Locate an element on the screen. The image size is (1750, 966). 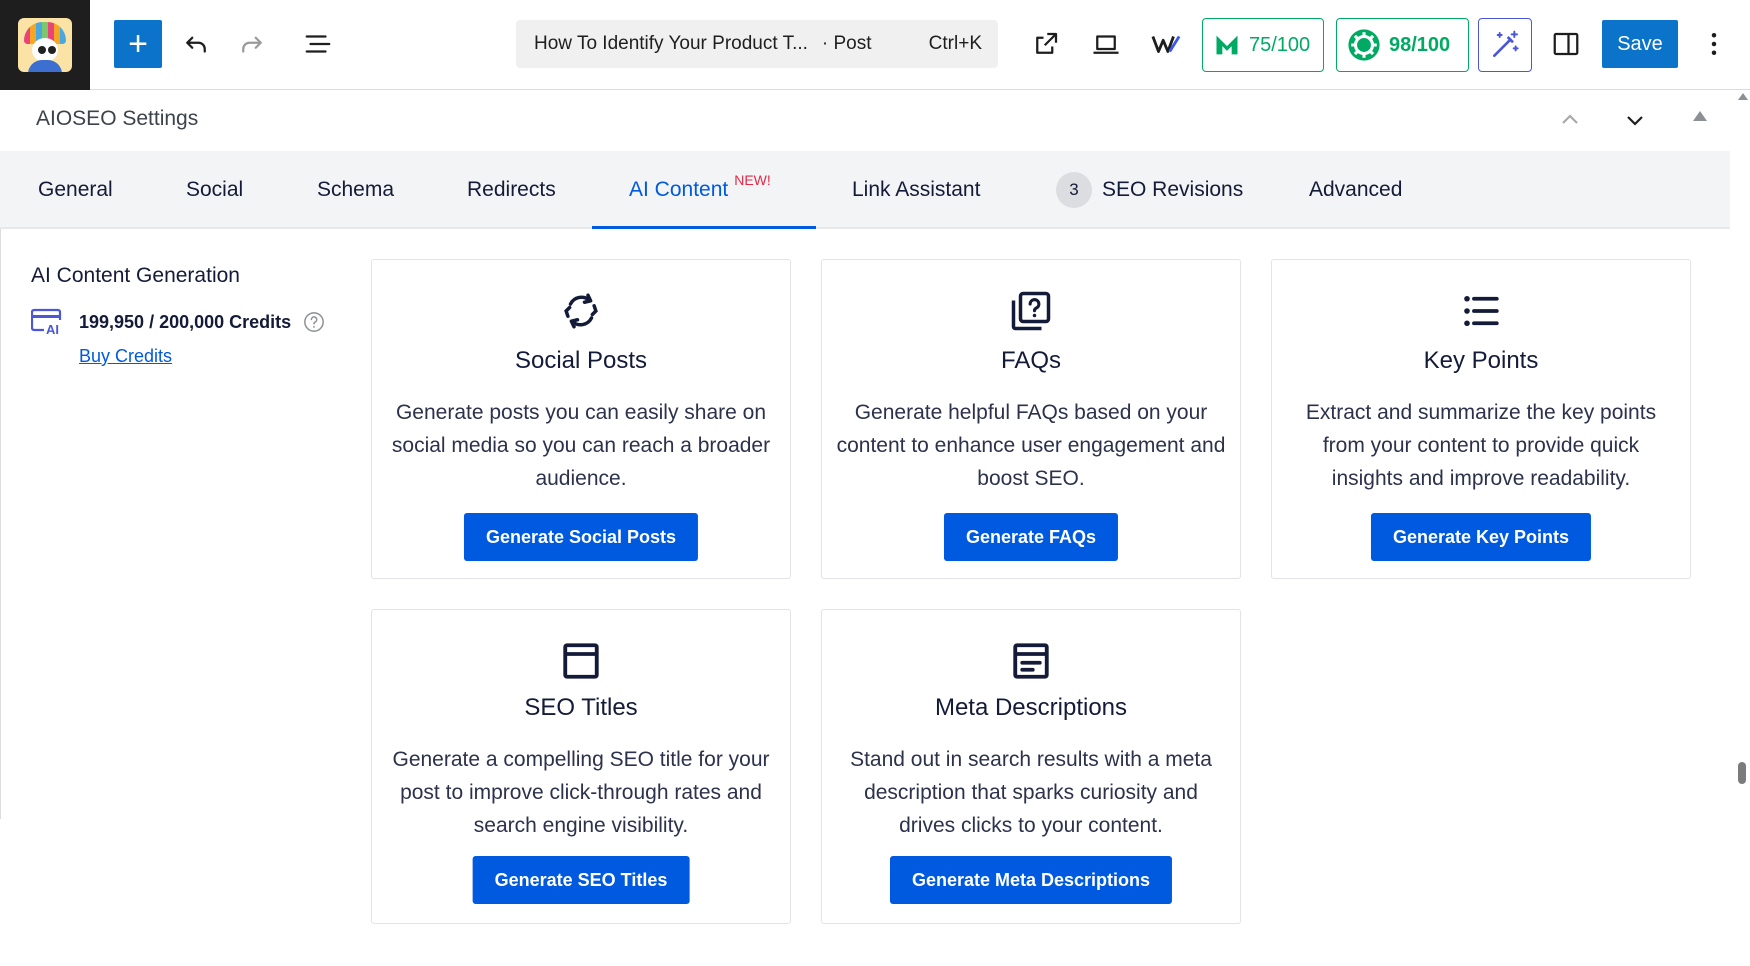
view-post-button is located at coordinates (1046, 44).